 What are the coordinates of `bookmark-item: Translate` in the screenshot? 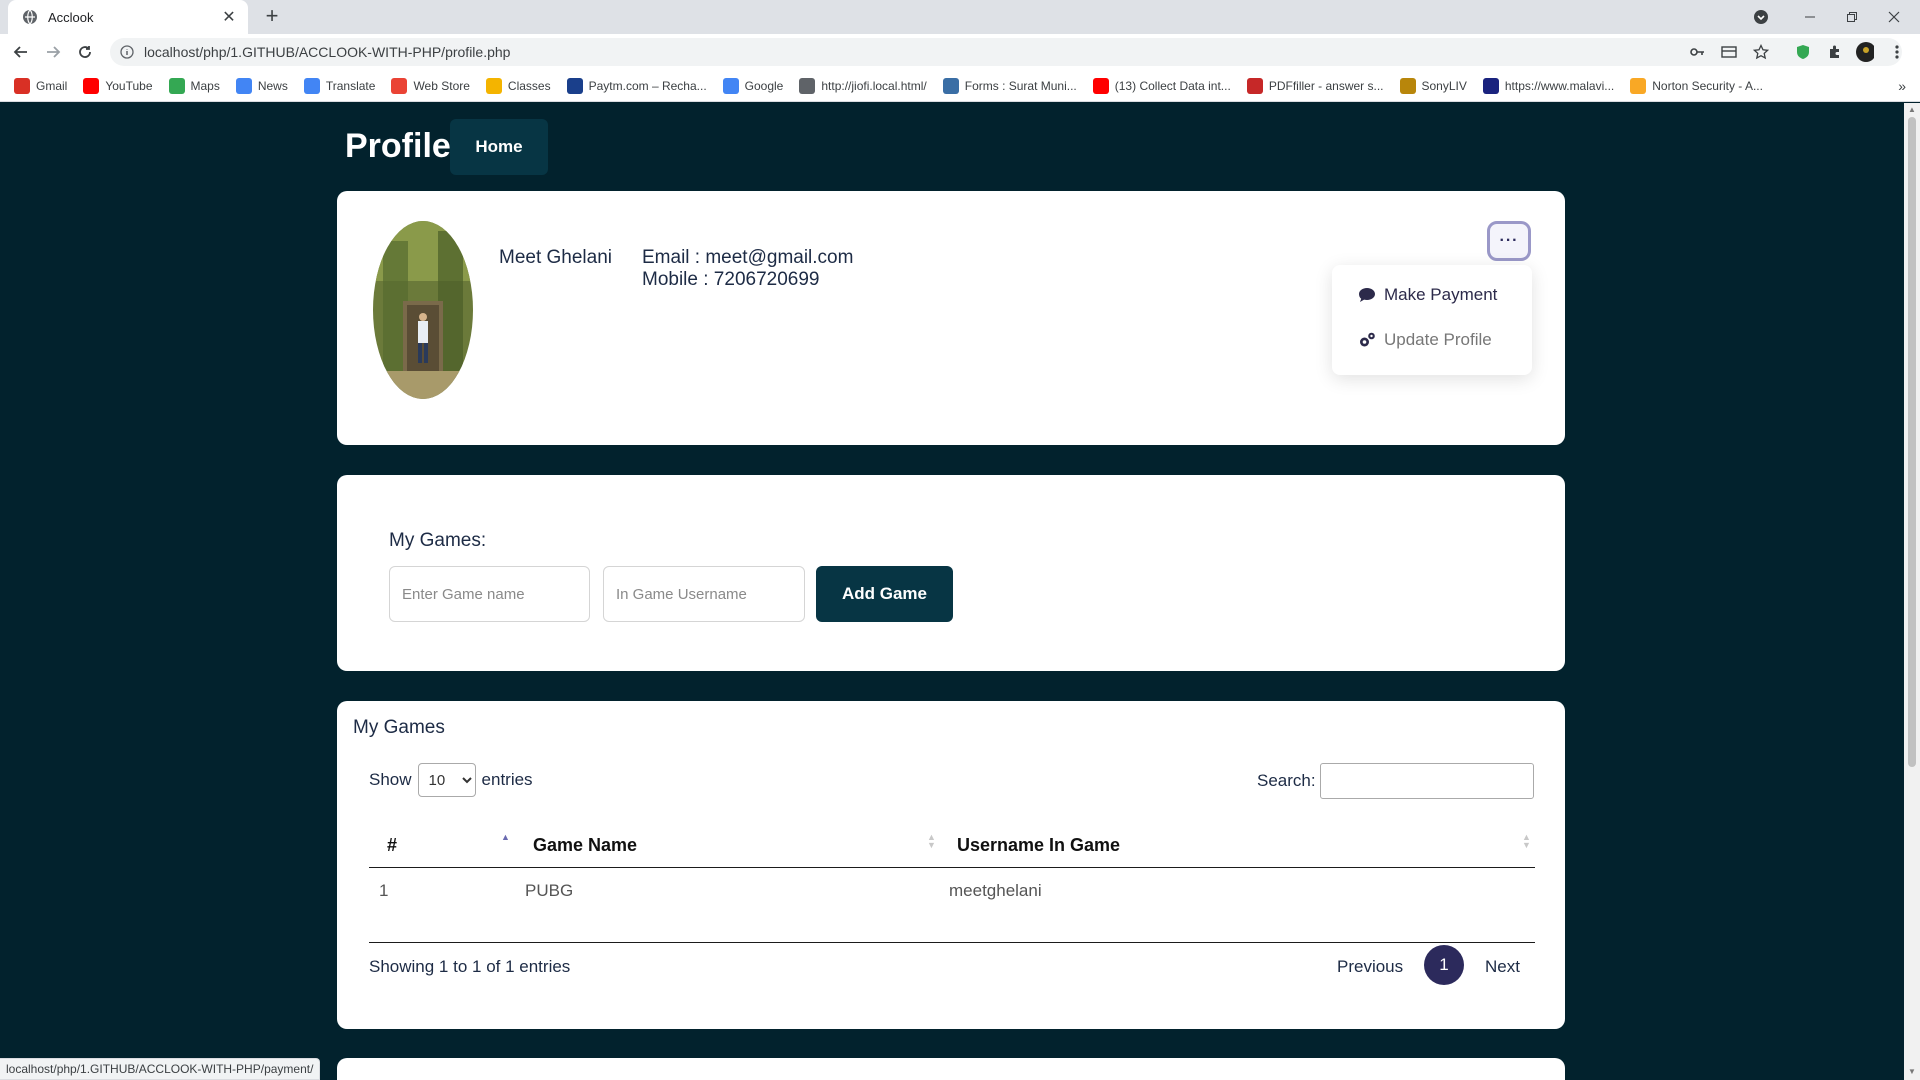 It's located at (339, 85).